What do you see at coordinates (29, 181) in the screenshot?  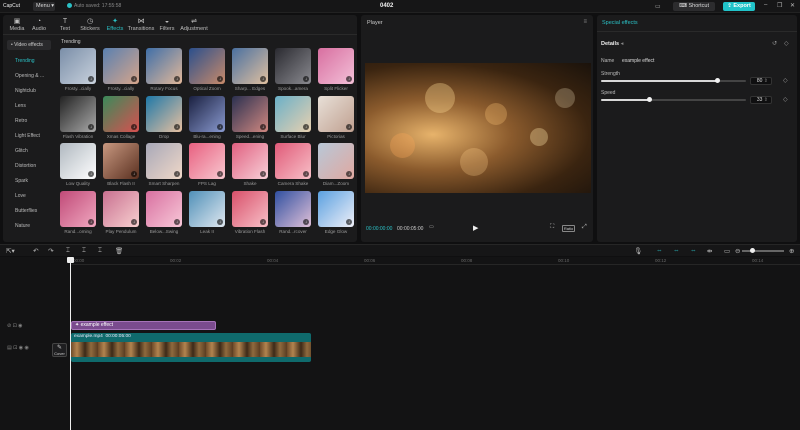 I see `category-item: Spark` at bounding box center [29, 181].